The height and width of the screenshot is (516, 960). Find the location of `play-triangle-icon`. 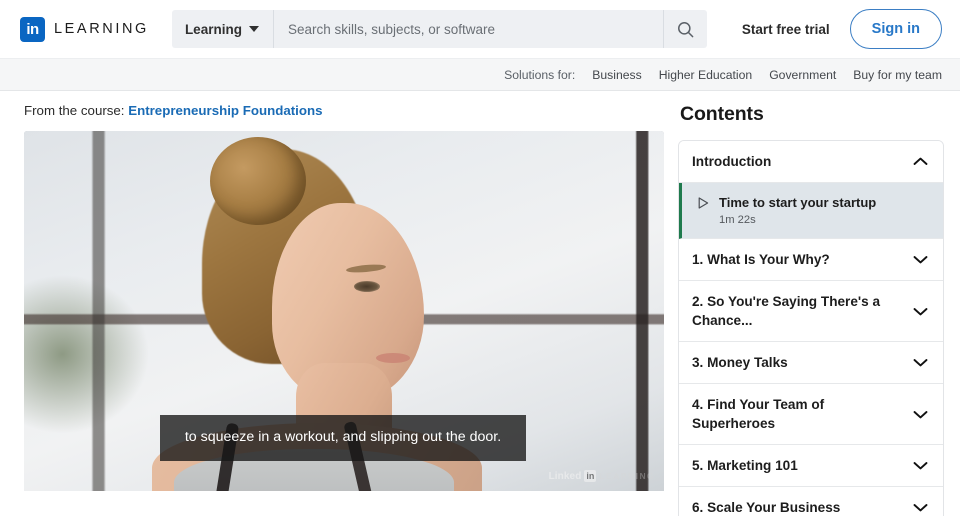

play-triangle-icon is located at coordinates (703, 203).